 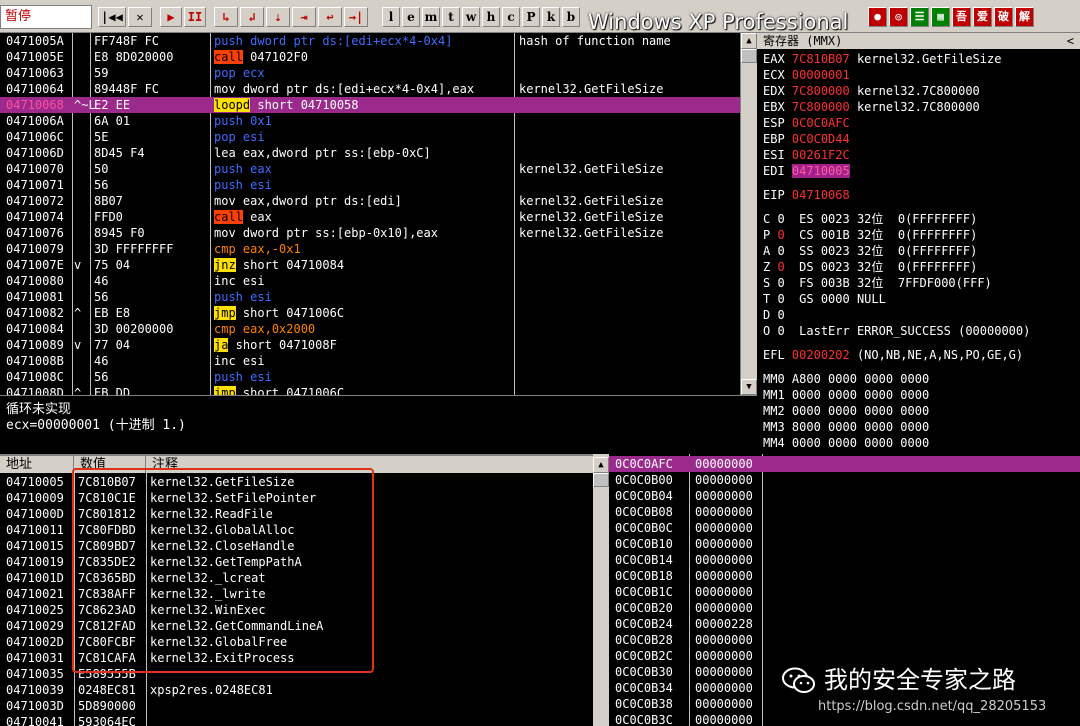 I want to click on toolbar-letter-c: c, so click(x=511, y=17).